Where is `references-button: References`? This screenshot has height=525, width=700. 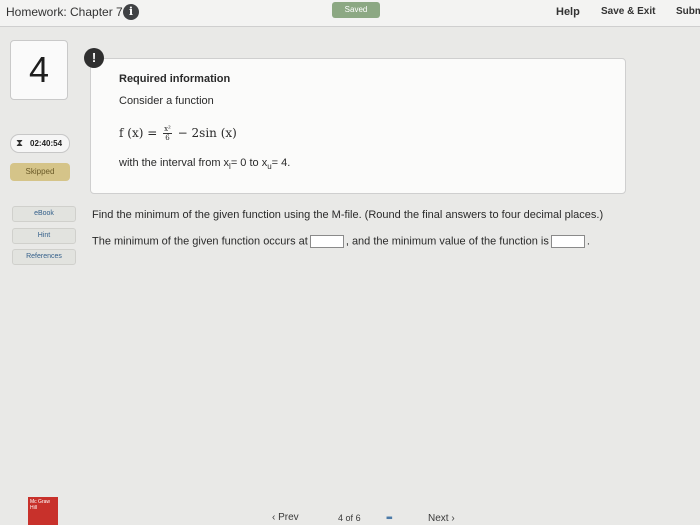
references-button: References is located at coordinates (44, 257).